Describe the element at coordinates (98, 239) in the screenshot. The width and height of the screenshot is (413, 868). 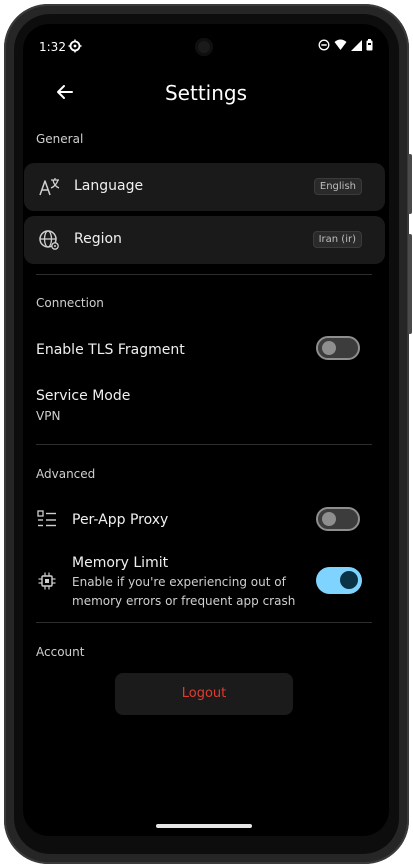
I see `region-label: Region` at that location.